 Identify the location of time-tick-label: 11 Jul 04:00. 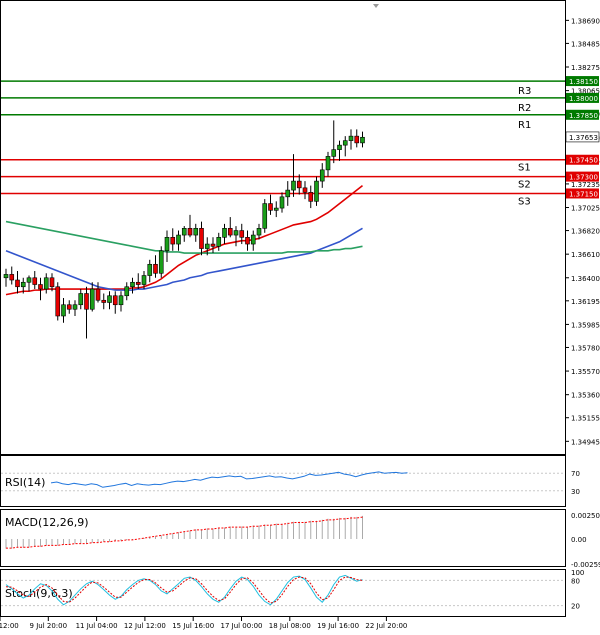
(97, 626).